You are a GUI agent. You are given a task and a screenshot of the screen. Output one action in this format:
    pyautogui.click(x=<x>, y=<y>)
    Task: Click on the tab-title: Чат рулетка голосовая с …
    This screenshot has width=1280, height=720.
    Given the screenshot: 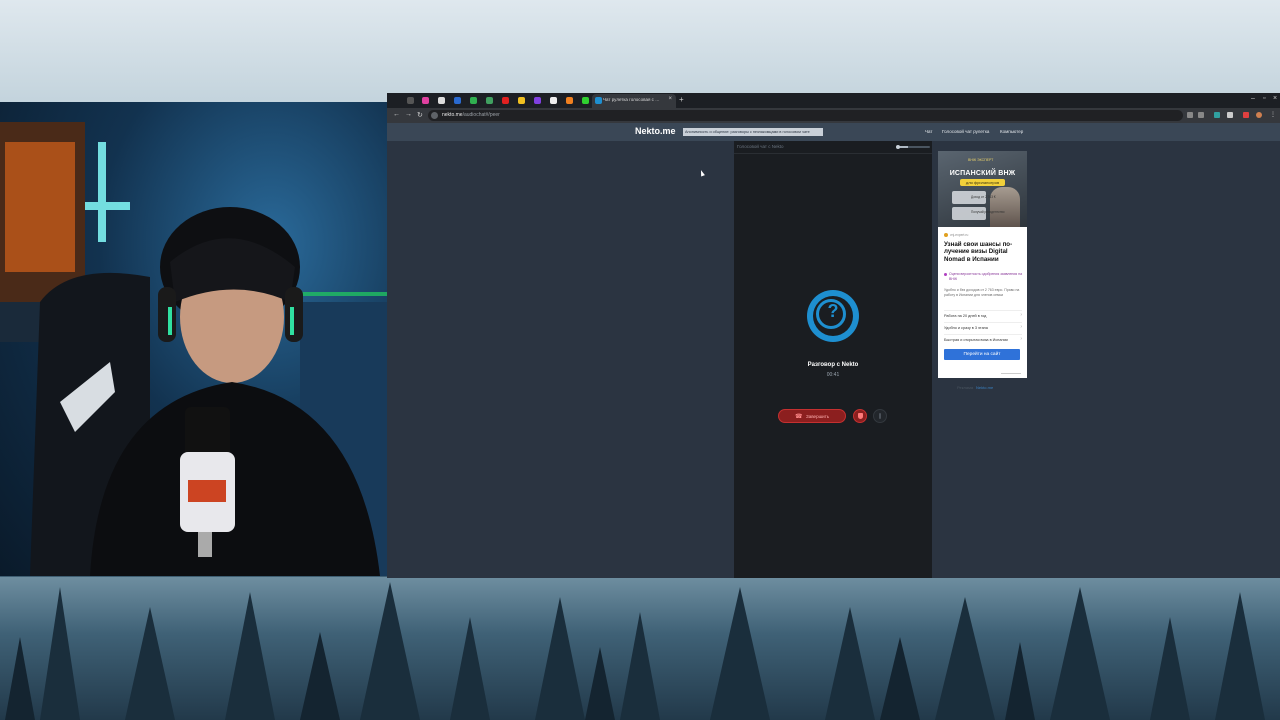 What is the action you would take?
    pyautogui.click(x=631, y=99)
    